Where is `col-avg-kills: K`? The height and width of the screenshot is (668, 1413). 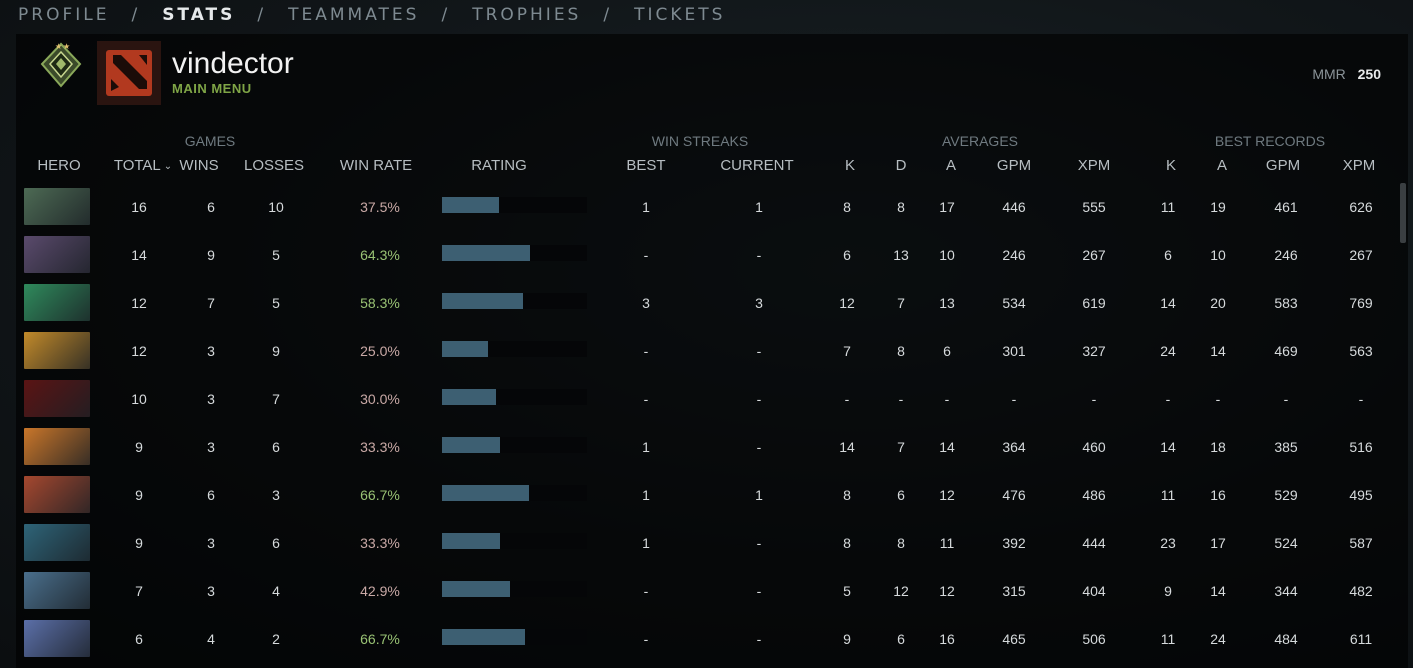 col-avg-kills: K is located at coordinates (850, 165).